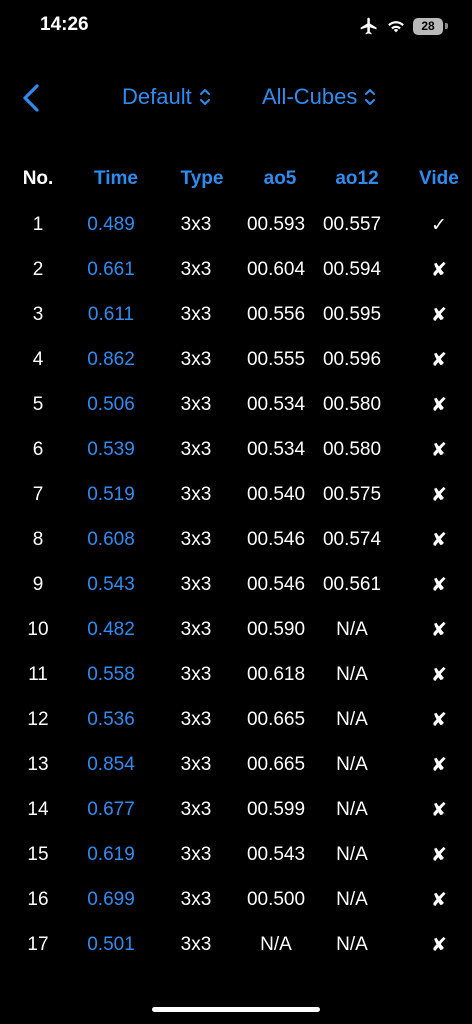 Image resolution: width=472 pixels, height=1024 pixels. What do you see at coordinates (38, 719) in the screenshot?
I see `row-number: 12` at bounding box center [38, 719].